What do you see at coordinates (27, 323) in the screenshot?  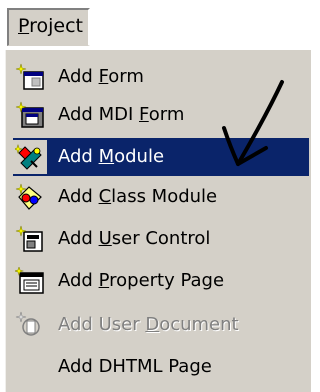 I see `user-document-icon` at bounding box center [27, 323].